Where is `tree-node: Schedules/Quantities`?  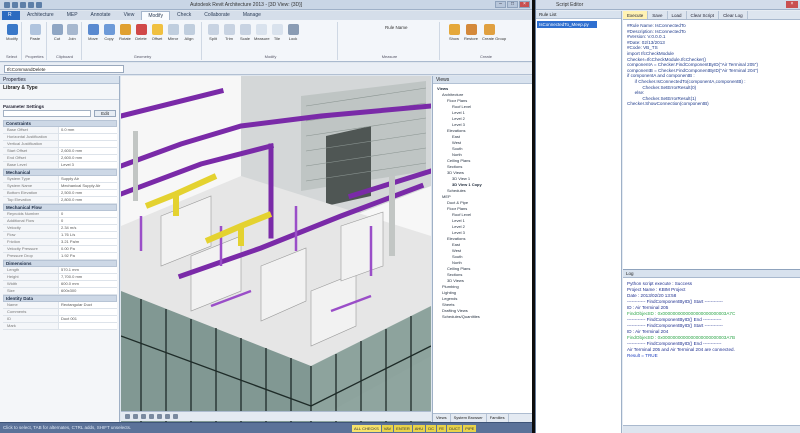 tree-node: Schedules/Quantities is located at coordinates (483, 317).